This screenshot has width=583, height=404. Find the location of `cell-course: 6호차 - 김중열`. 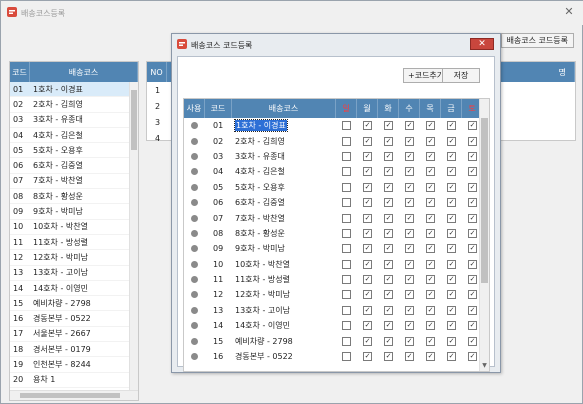

cell-course: 6호차 - 김중열 is located at coordinates (284, 202).